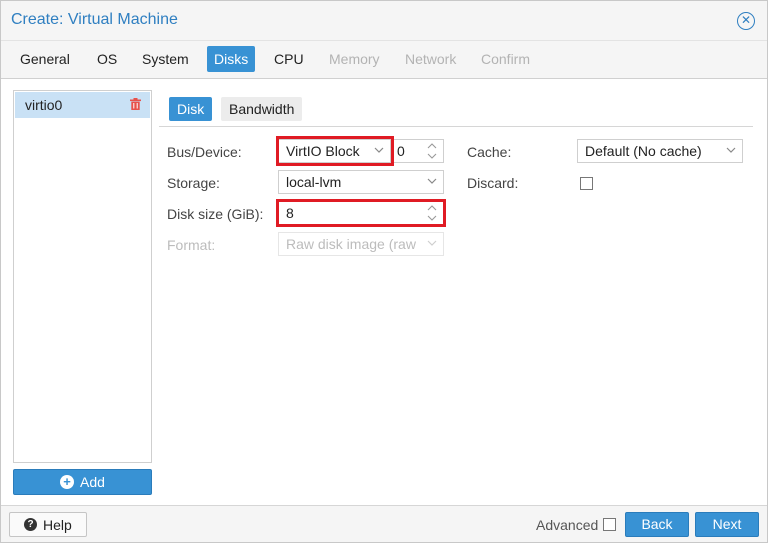 The image size is (768, 543). I want to click on format-select: Raw disk image (raw, so click(361, 244).